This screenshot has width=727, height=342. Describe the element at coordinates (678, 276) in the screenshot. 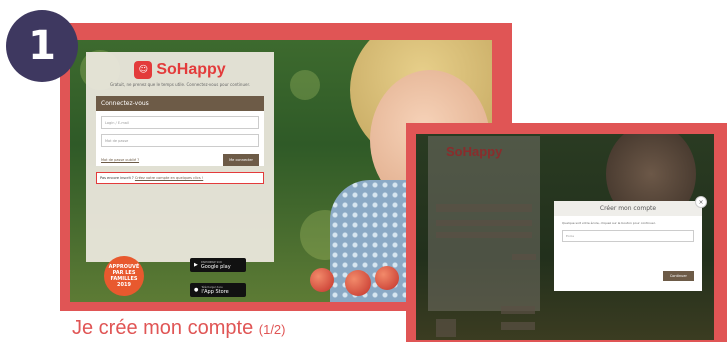

I see `continue-button: Continuer` at that location.